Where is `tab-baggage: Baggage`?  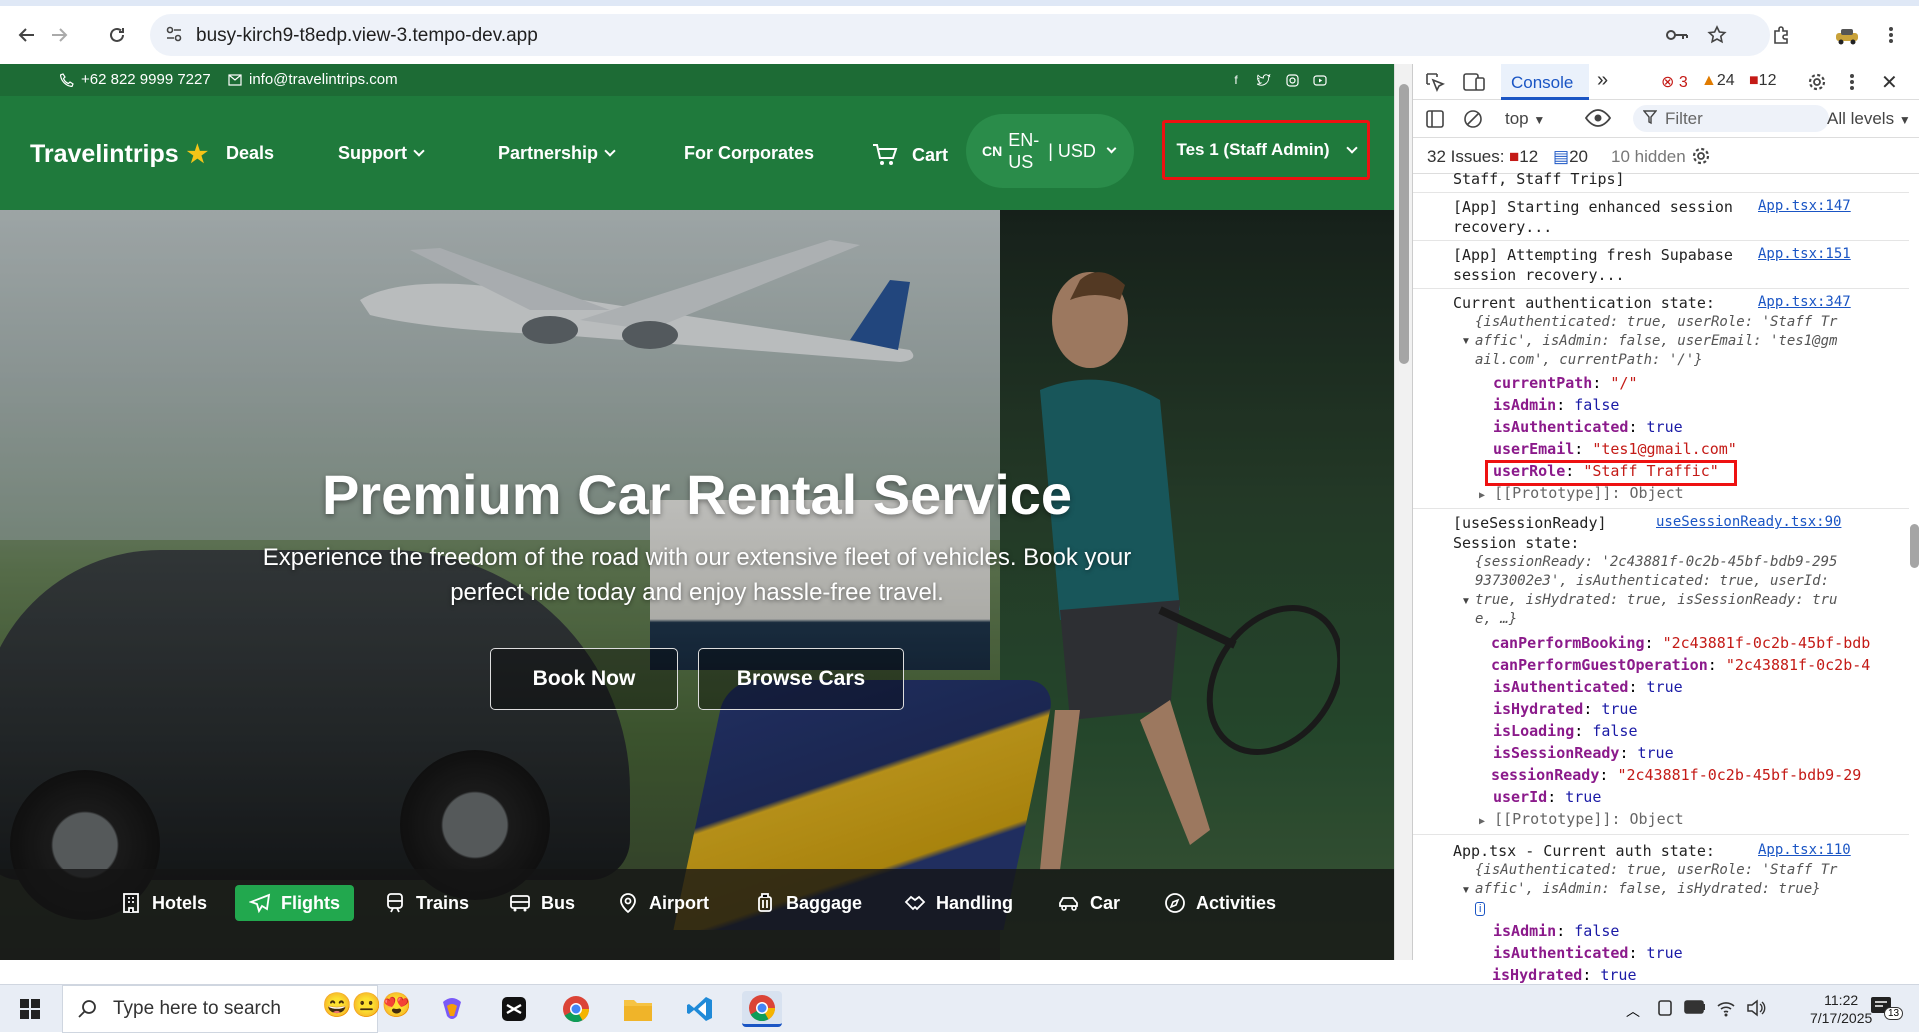 tab-baggage: Baggage is located at coordinates (808, 903).